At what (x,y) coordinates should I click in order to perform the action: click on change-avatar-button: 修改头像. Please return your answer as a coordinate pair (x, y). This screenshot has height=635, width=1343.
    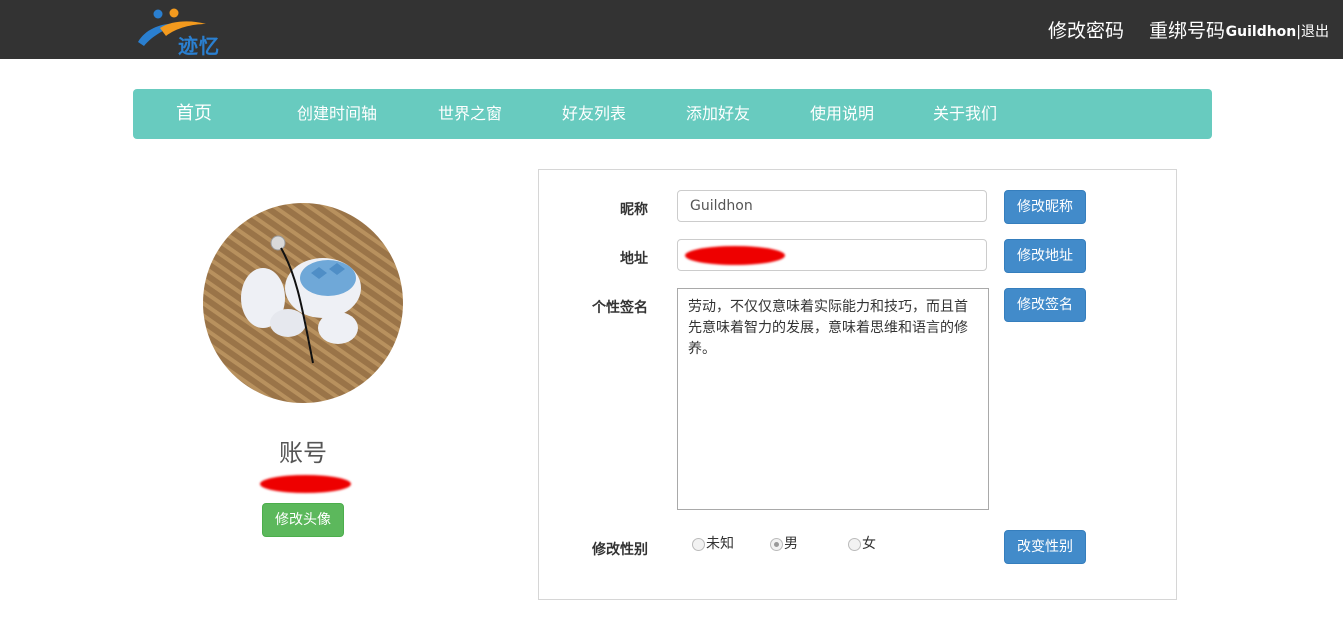
    Looking at the image, I should click on (303, 520).